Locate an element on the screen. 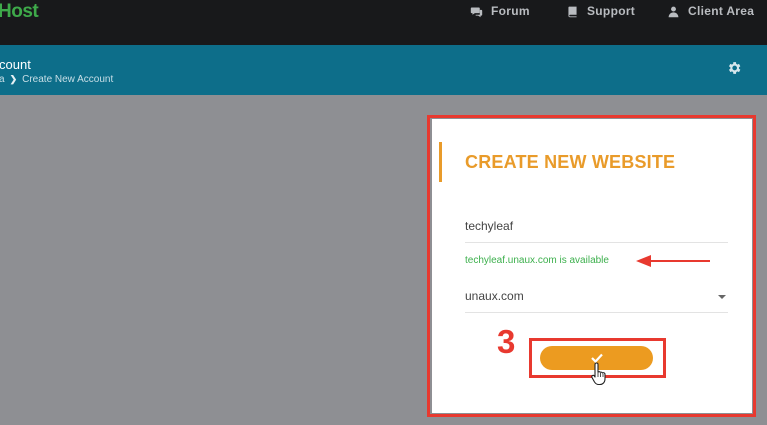  nav-forum: Forum is located at coordinates (500, 11).